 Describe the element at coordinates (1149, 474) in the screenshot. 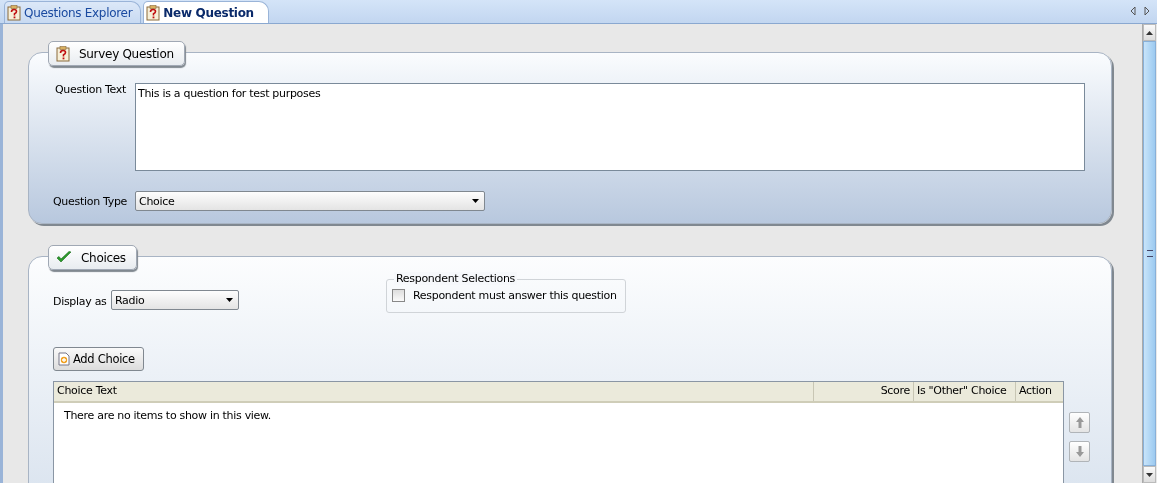

I see `scroll-down-icon` at that location.